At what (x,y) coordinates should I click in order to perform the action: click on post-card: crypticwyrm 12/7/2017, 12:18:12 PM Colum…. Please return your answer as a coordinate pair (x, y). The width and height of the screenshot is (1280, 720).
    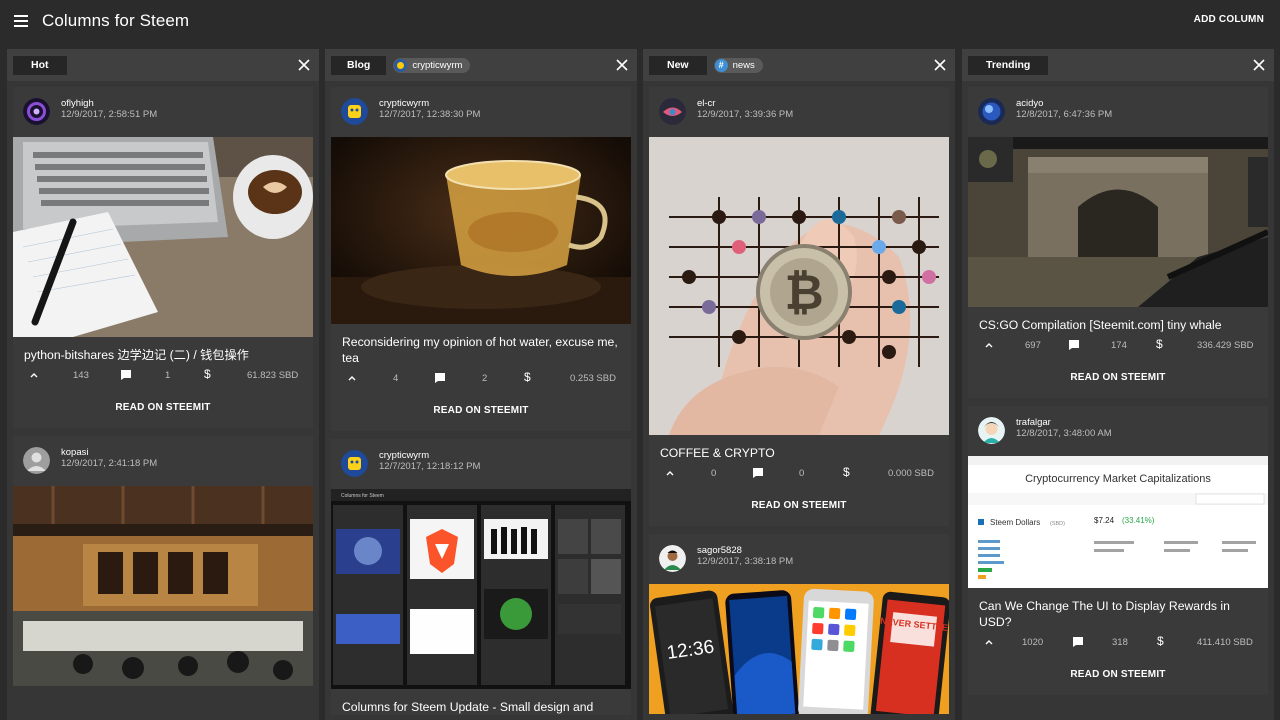
    Looking at the image, I should click on (481, 577).